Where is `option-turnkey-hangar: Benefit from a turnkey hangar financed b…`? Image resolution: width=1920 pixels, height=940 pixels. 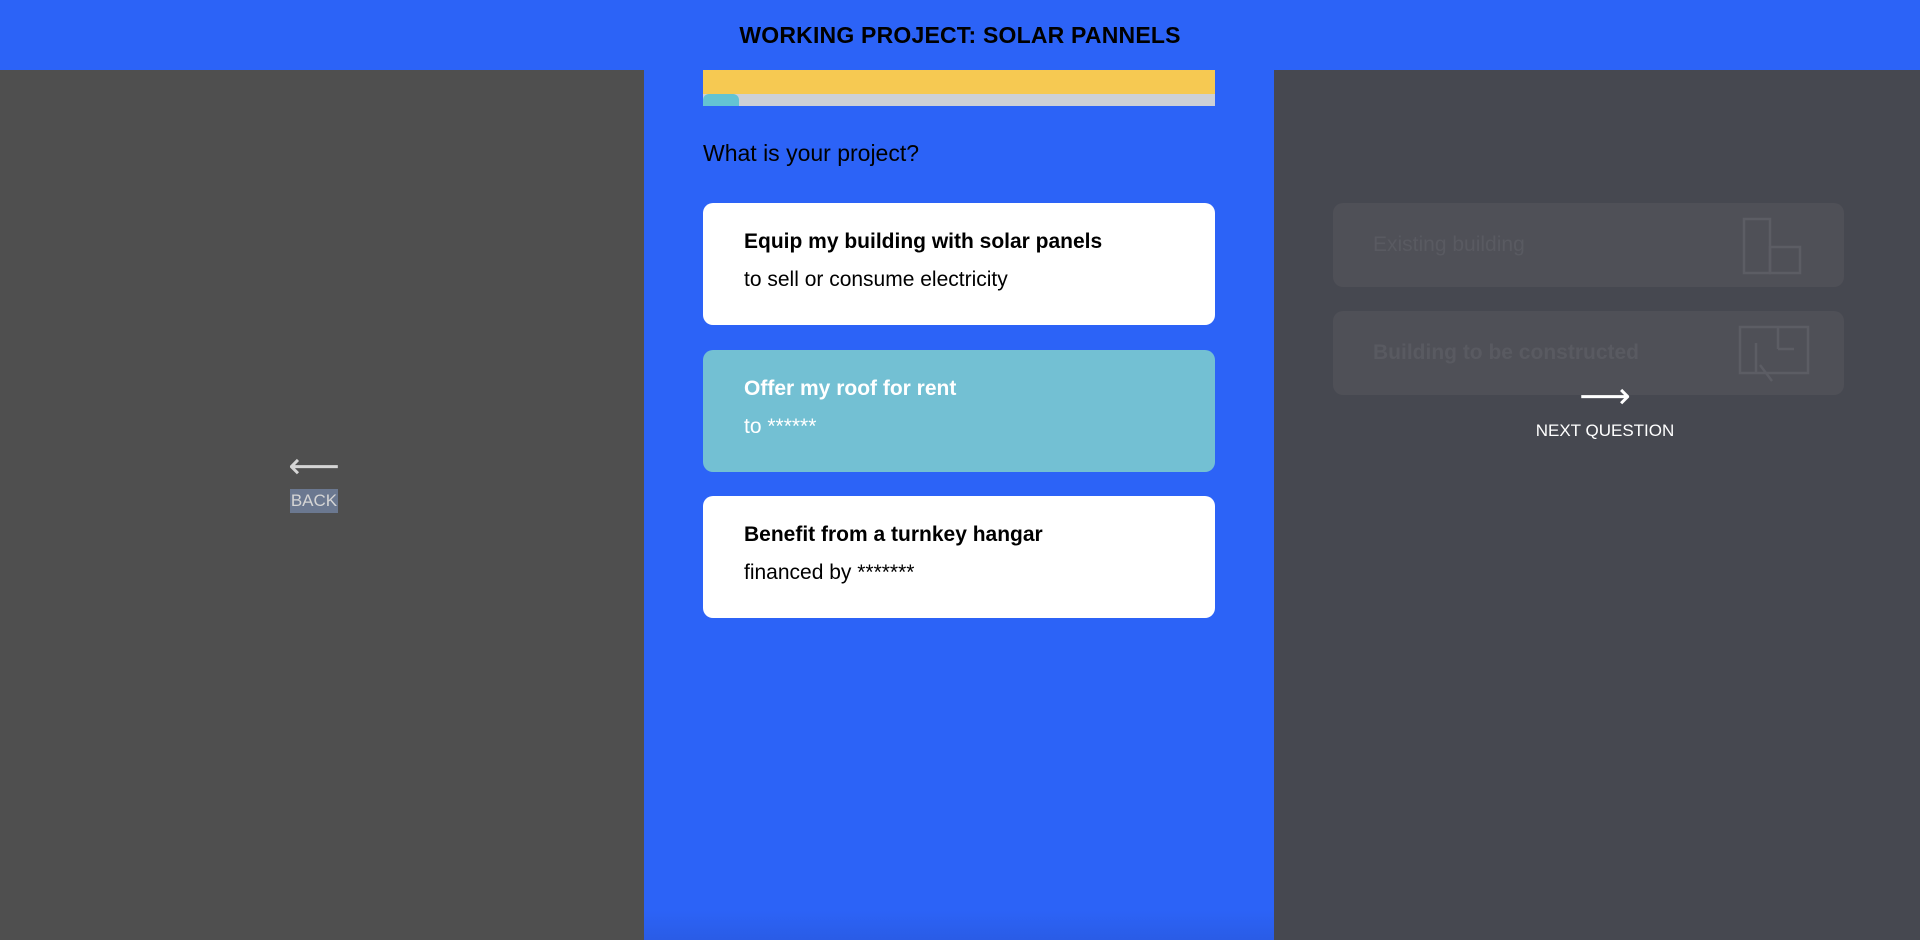
option-turnkey-hangar: Benefit from a turnkey hangar financed b… is located at coordinates (959, 557).